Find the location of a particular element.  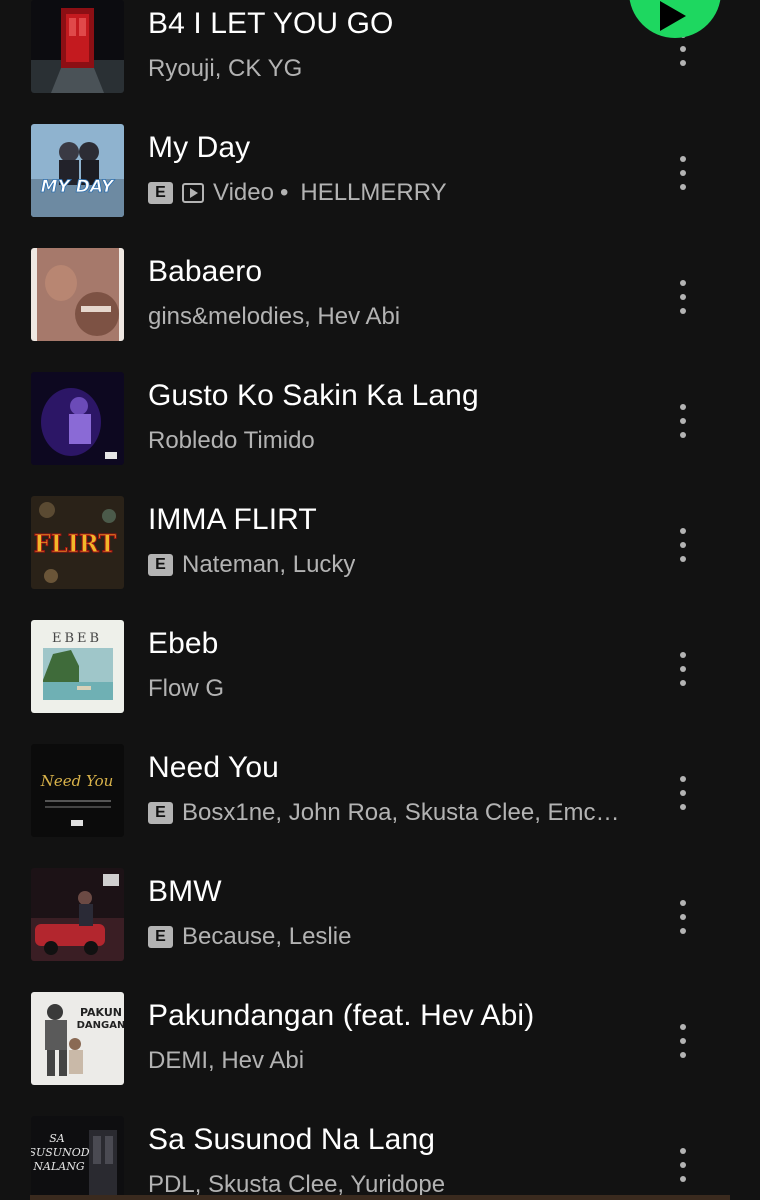

album-cover-image: SA SUSUNOD NALANG is located at coordinates (77, 1158).